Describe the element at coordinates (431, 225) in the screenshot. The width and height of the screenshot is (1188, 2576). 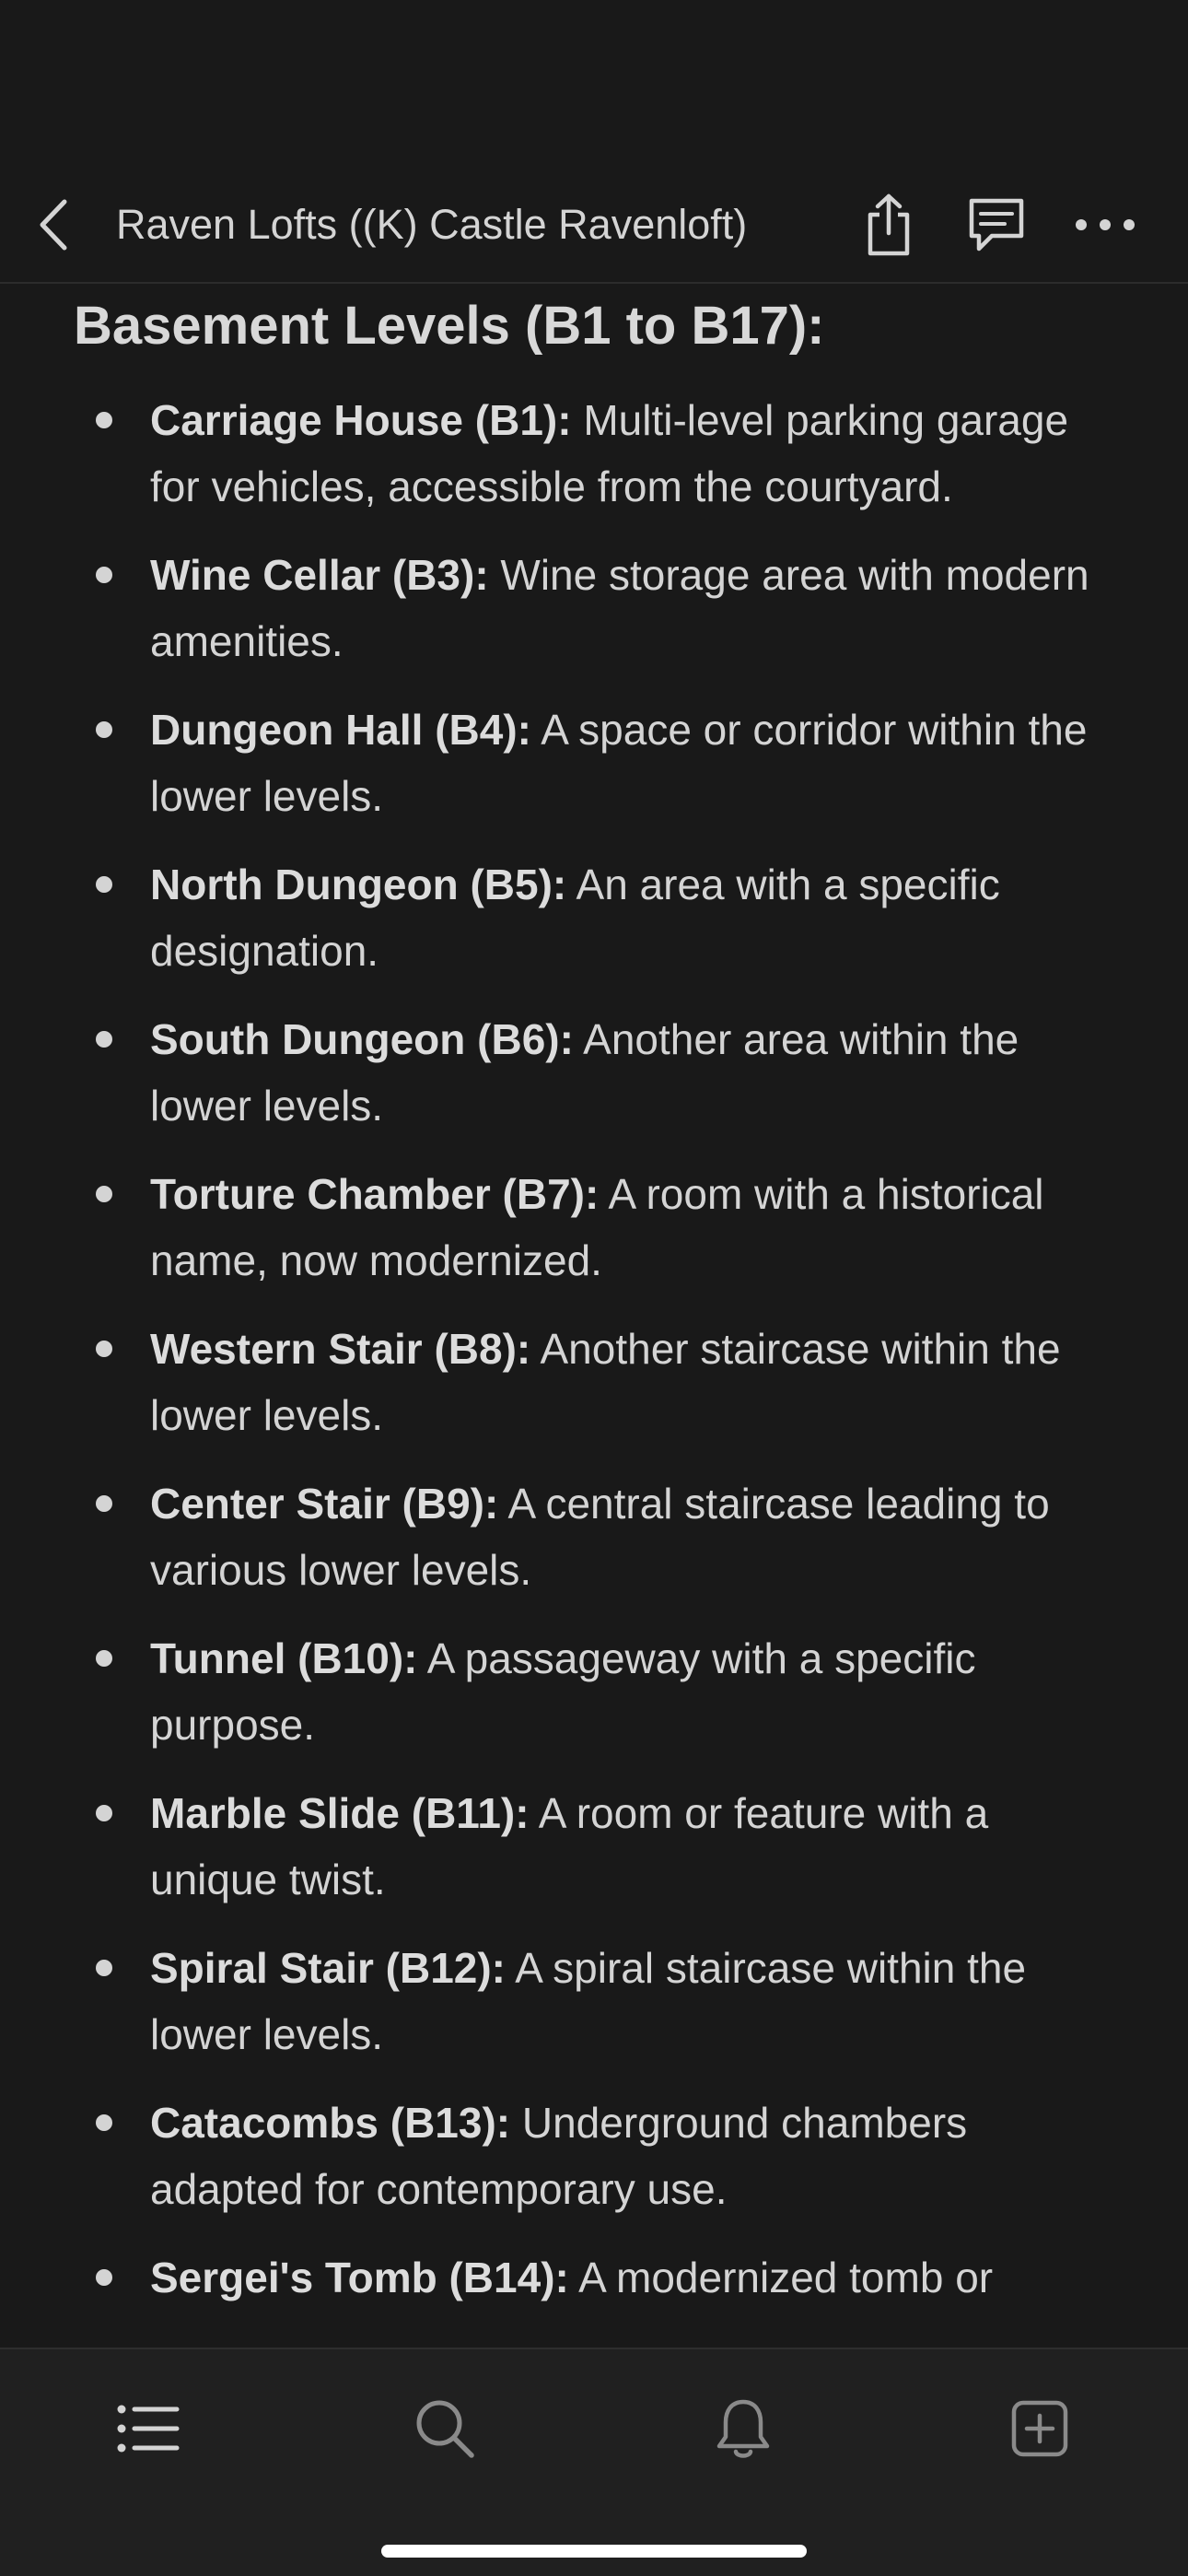
I see `page-title: Raven Lofts ((K) Castle Ravenloft)` at that location.